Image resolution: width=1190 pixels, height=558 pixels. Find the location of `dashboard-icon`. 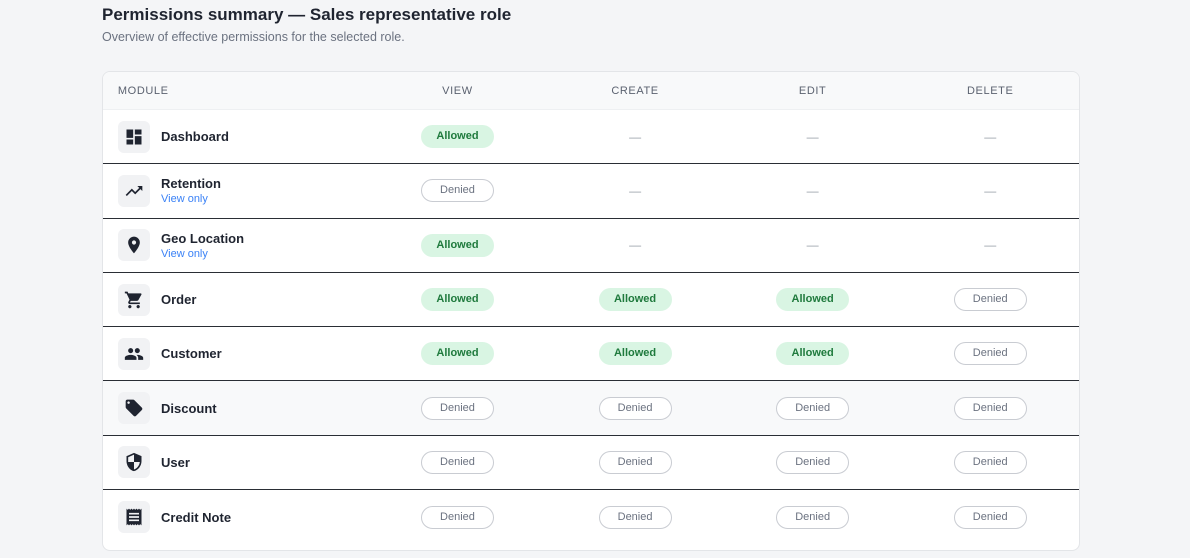

dashboard-icon is located at coordinates (134, 136).